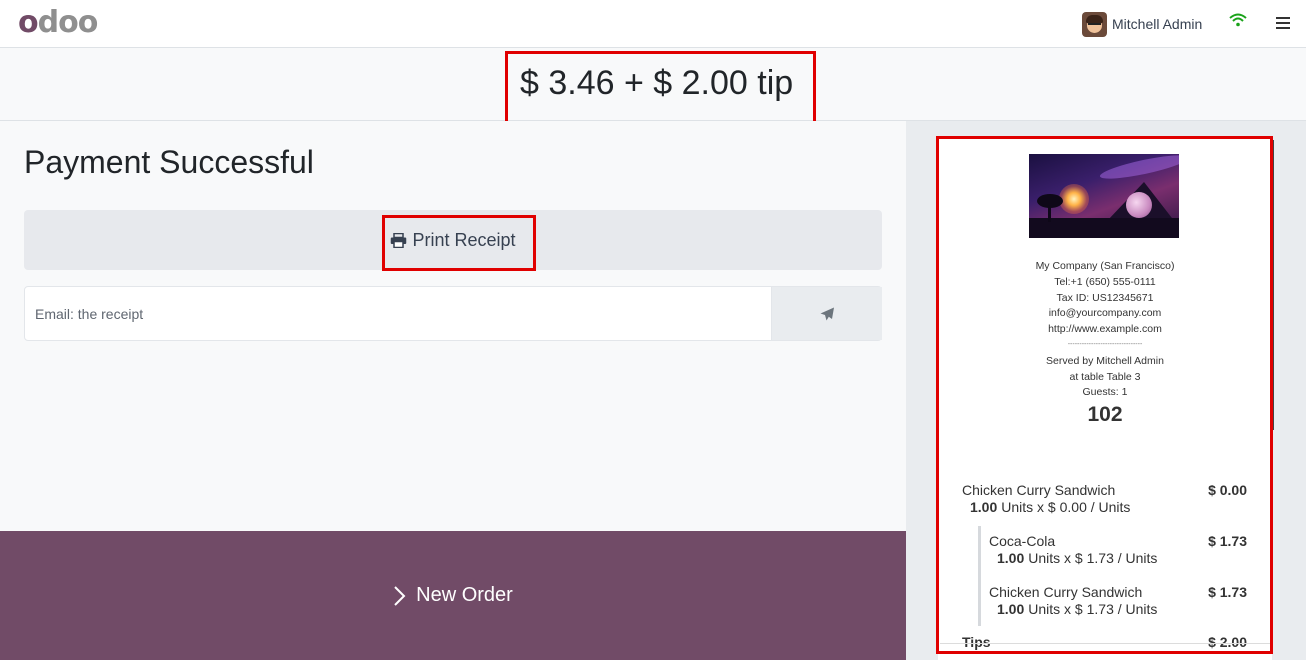 This screenshot has width=1306, height=660. I want to click on receipt-divider, so click(1105, 643).